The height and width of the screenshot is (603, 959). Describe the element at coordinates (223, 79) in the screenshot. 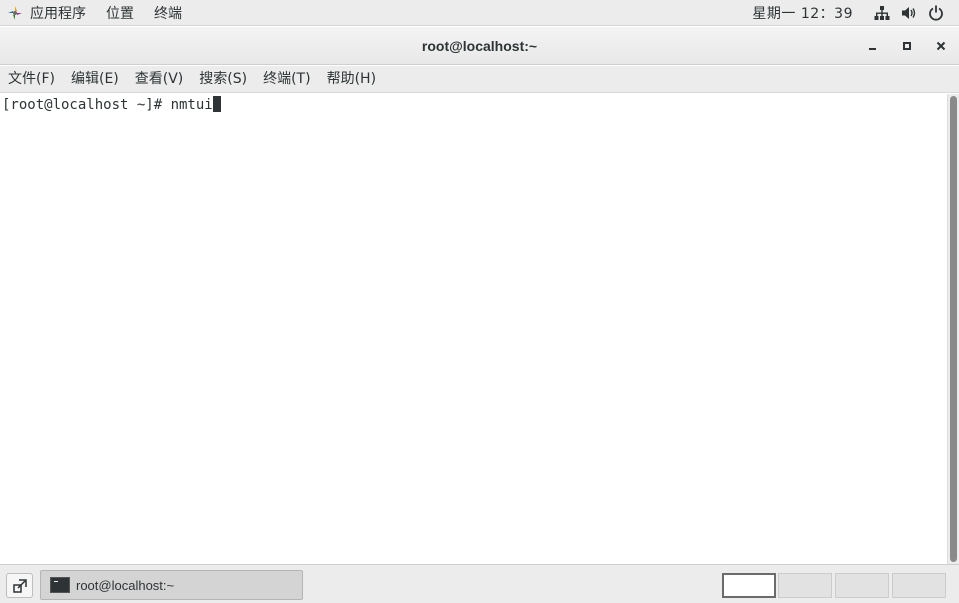

I see `menu-search: 搜索(S)` at that location.